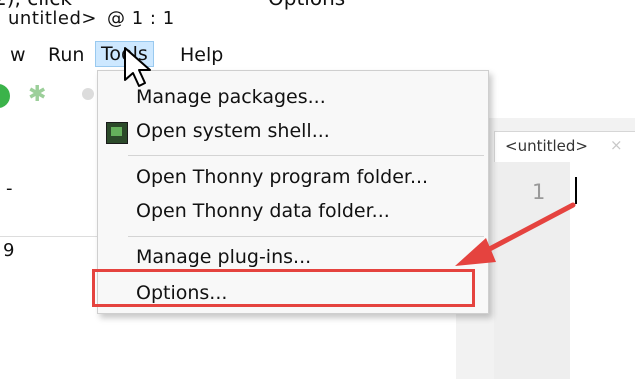 The image size is (635, 379). What do you see at coordinates (515, 234) in the screenshot?
I see `annotation-arrow-icon` at bounding box center [515, 234].